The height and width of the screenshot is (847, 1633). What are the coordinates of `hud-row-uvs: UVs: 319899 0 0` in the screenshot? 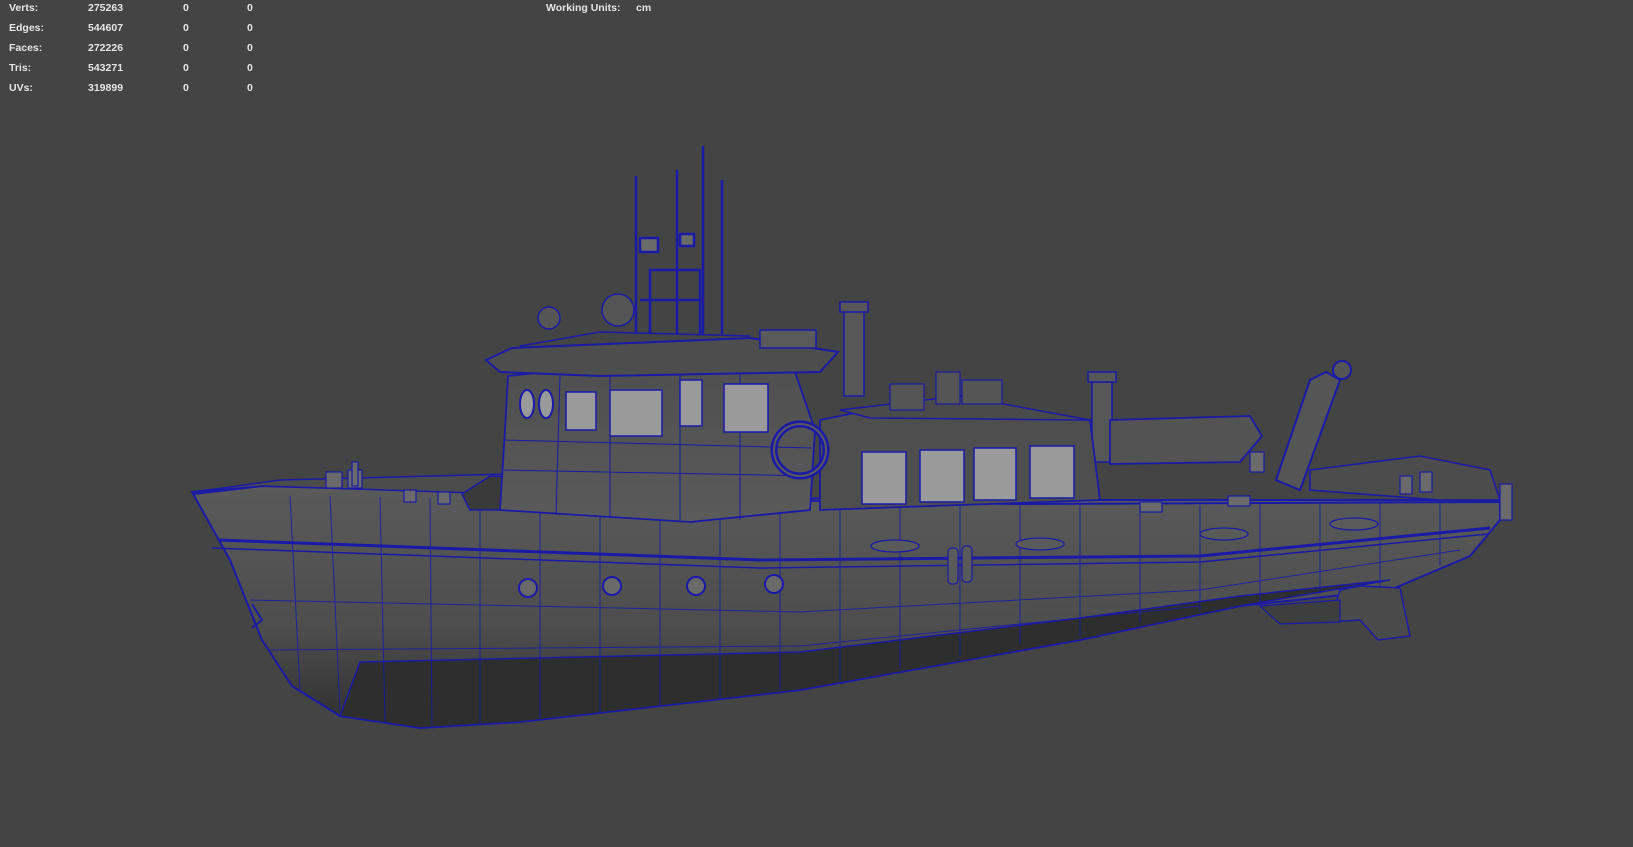 It's located at (140, 90).